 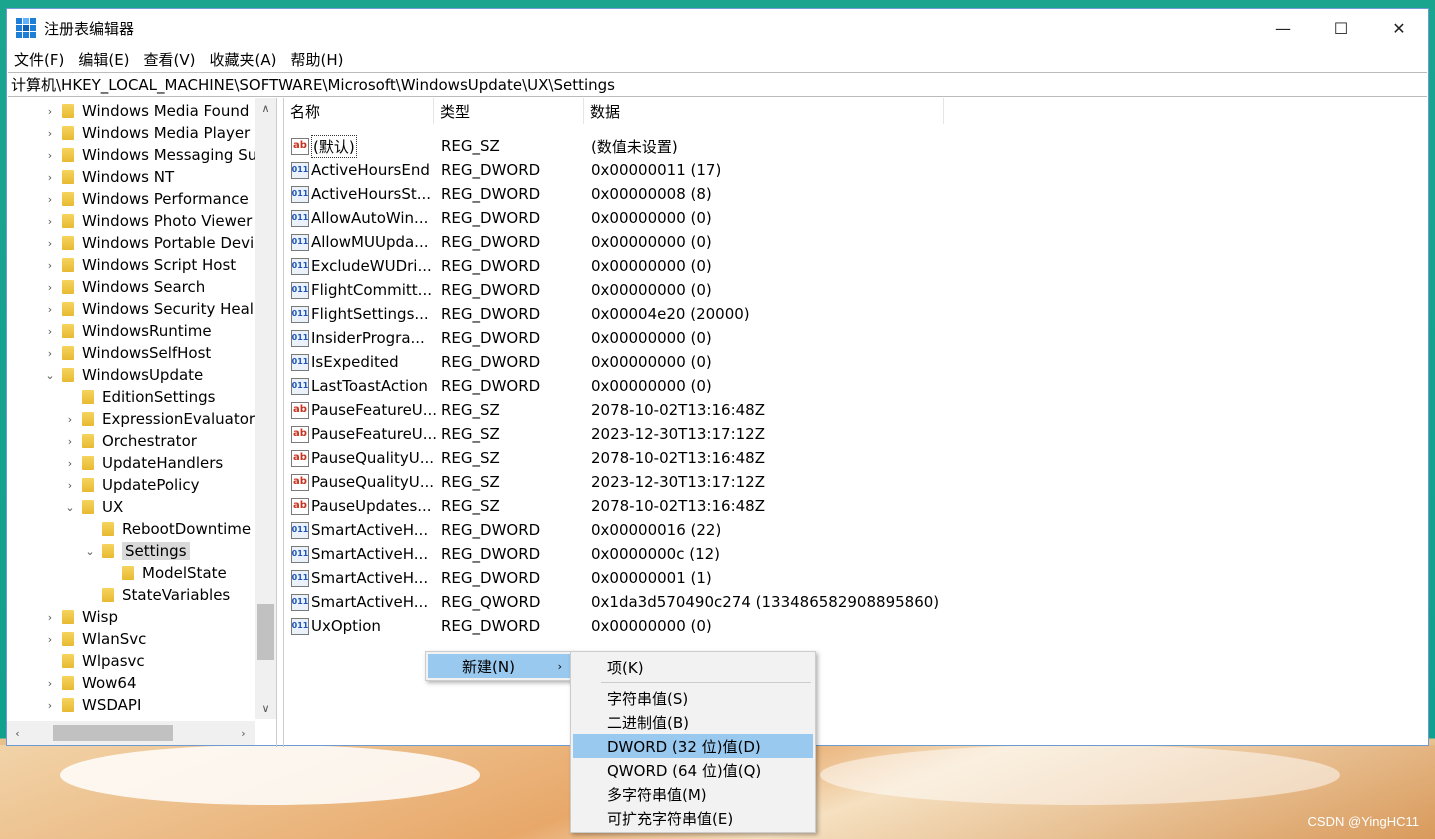 What do you see at coordinates (693, 667) in the screenshot?
I see `submenu-key: 项(K)` at bounding box center [693, 667].